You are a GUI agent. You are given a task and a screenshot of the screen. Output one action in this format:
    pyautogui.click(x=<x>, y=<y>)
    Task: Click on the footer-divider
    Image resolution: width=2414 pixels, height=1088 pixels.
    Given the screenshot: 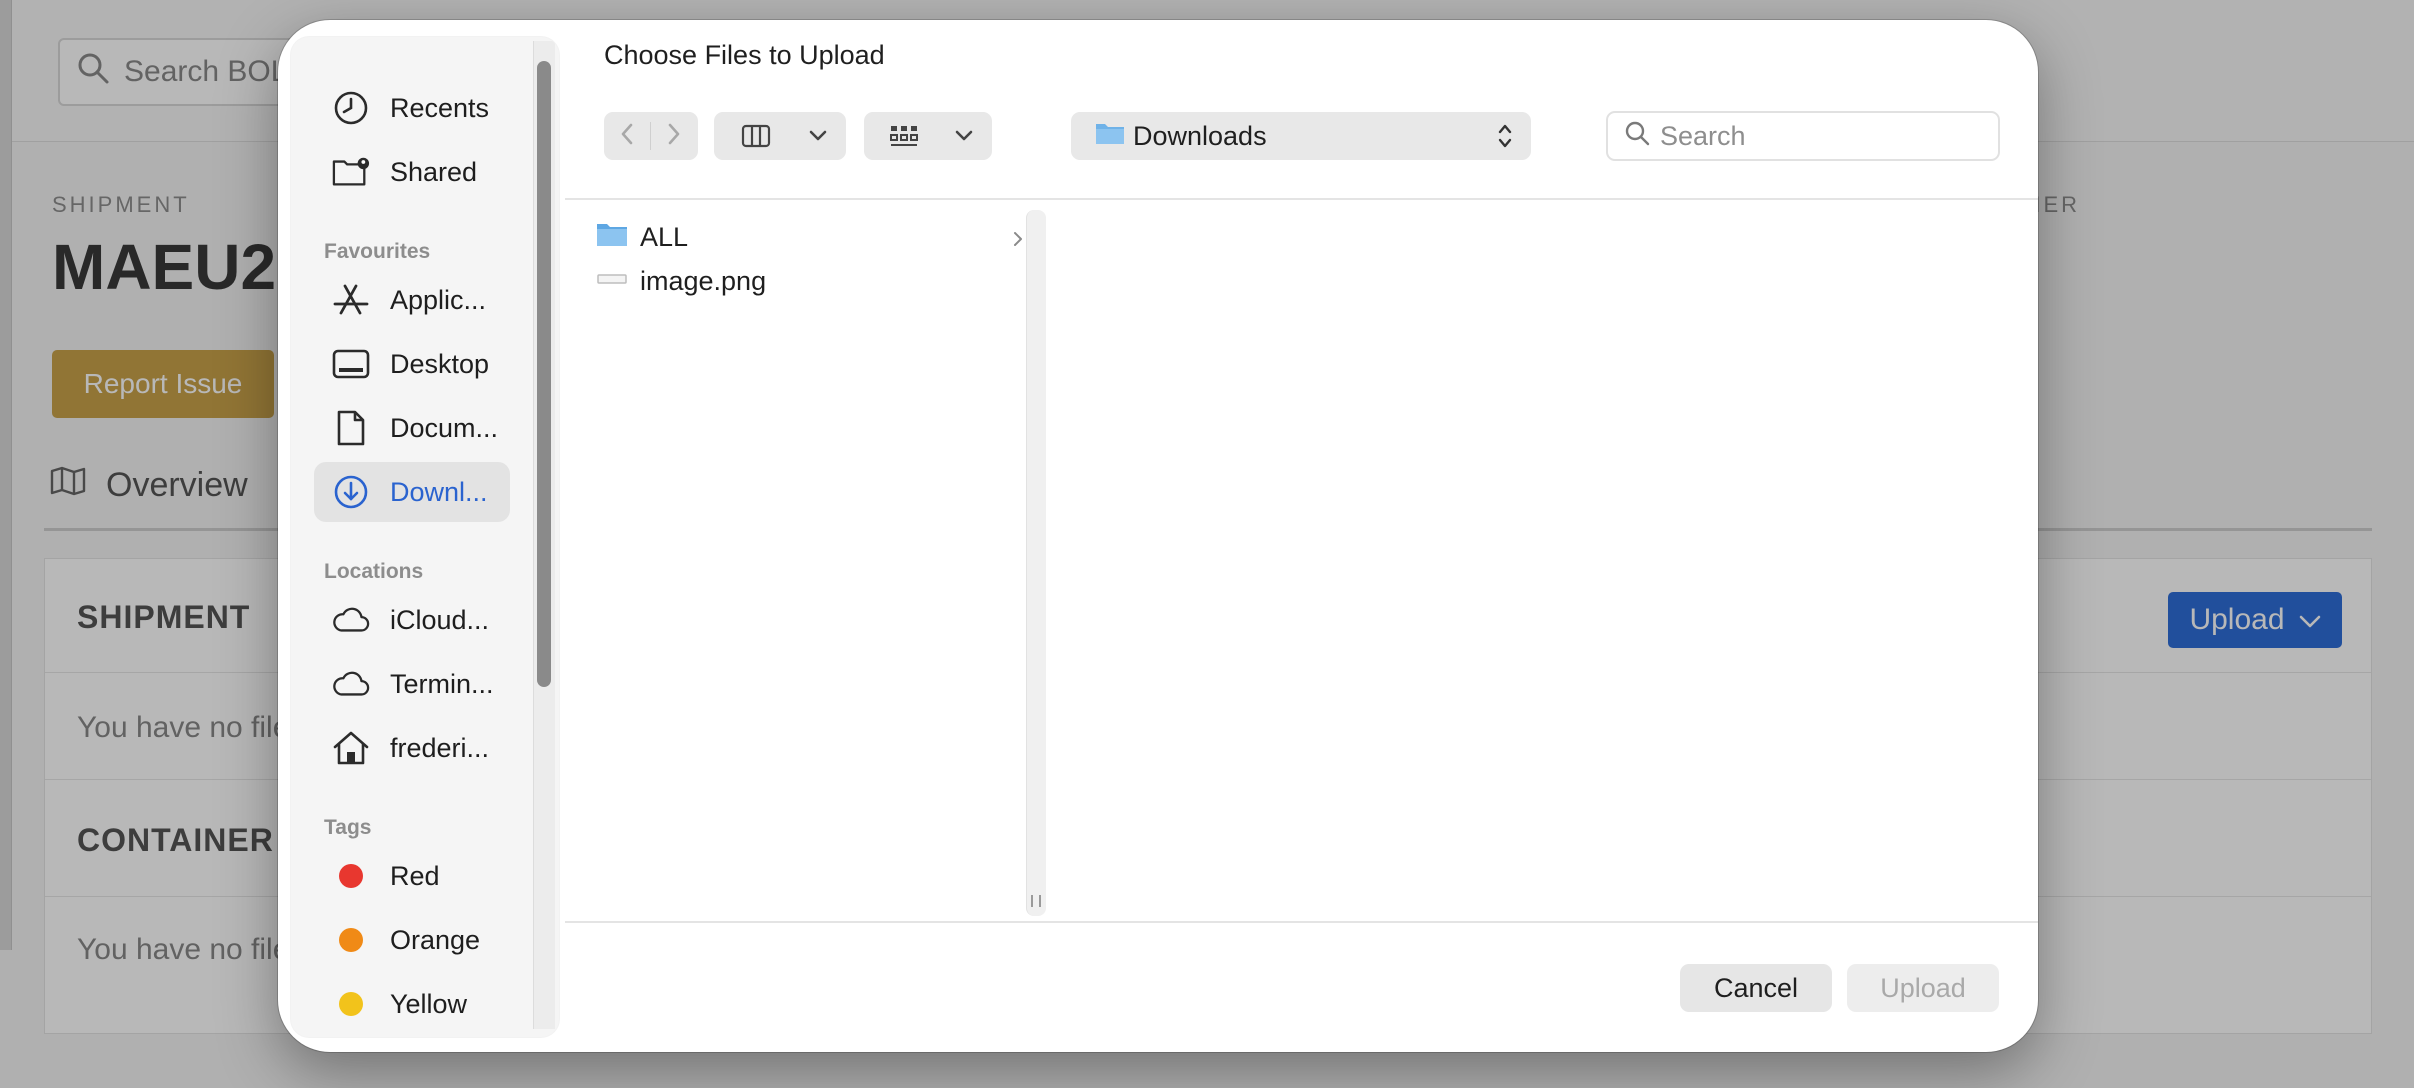 What is the action you would take?
    pyautogui.click(x=1301, y=922)
    